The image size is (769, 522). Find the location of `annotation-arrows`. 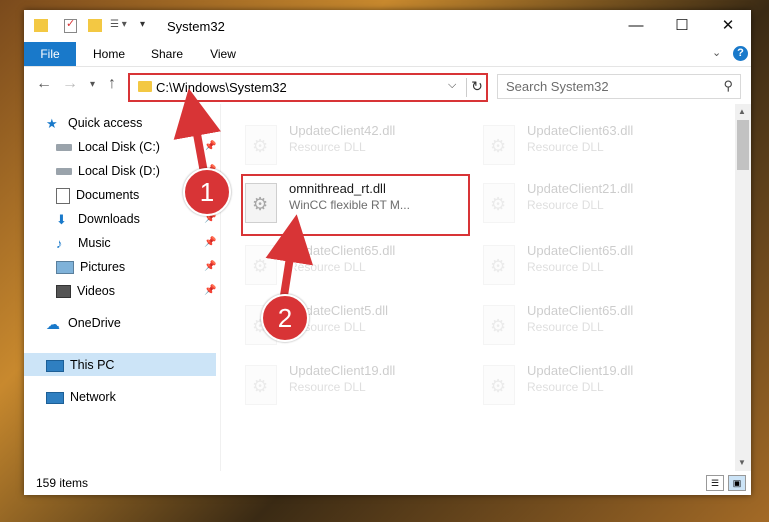

annotation-arrows is located at coordinates (243, 198).